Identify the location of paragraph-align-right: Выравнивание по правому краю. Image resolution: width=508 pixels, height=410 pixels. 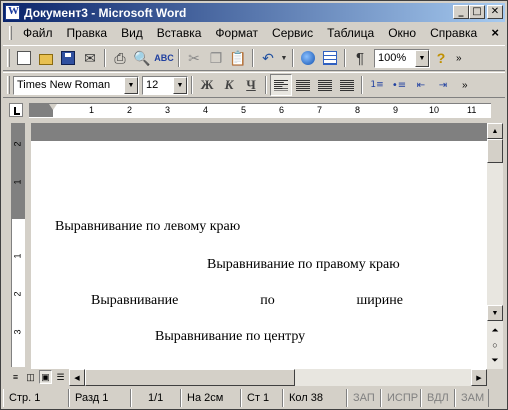
(303, 265).